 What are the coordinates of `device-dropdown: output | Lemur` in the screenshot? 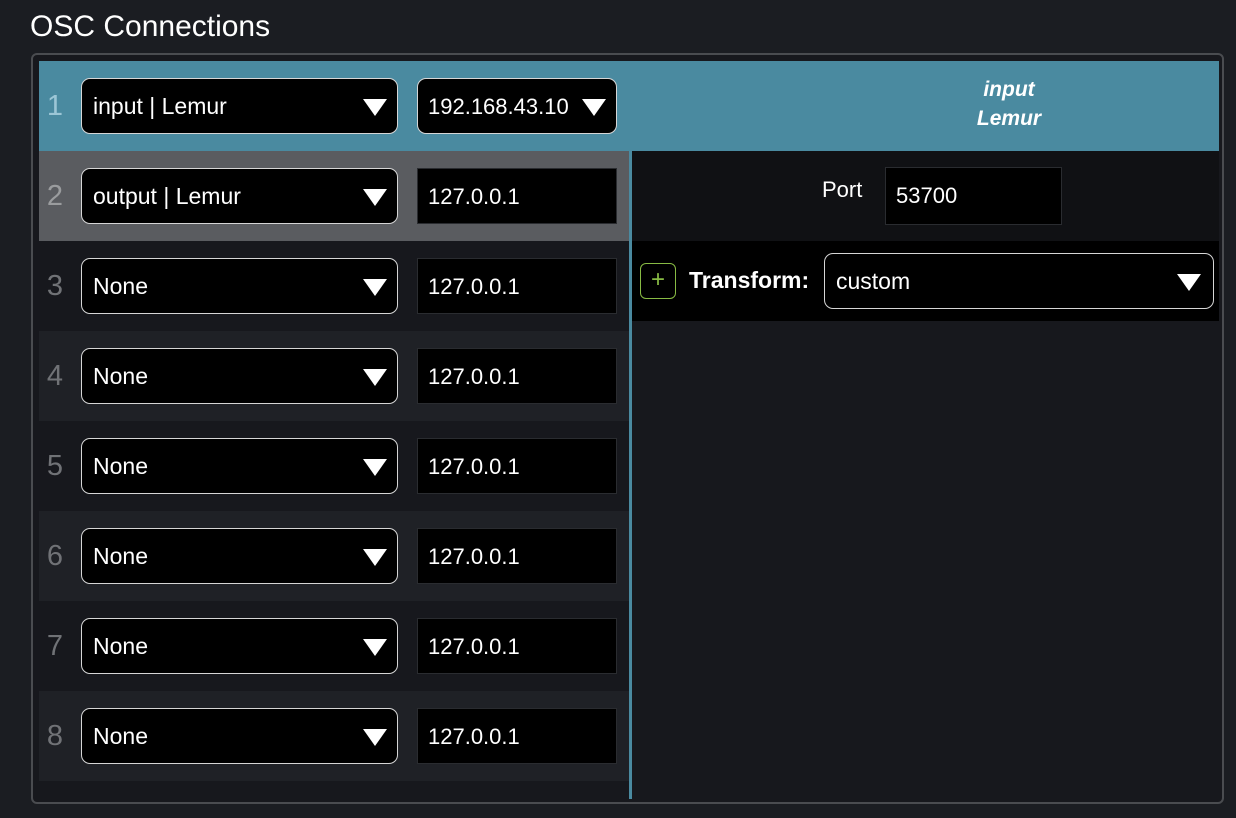 It's located at (239, 196).